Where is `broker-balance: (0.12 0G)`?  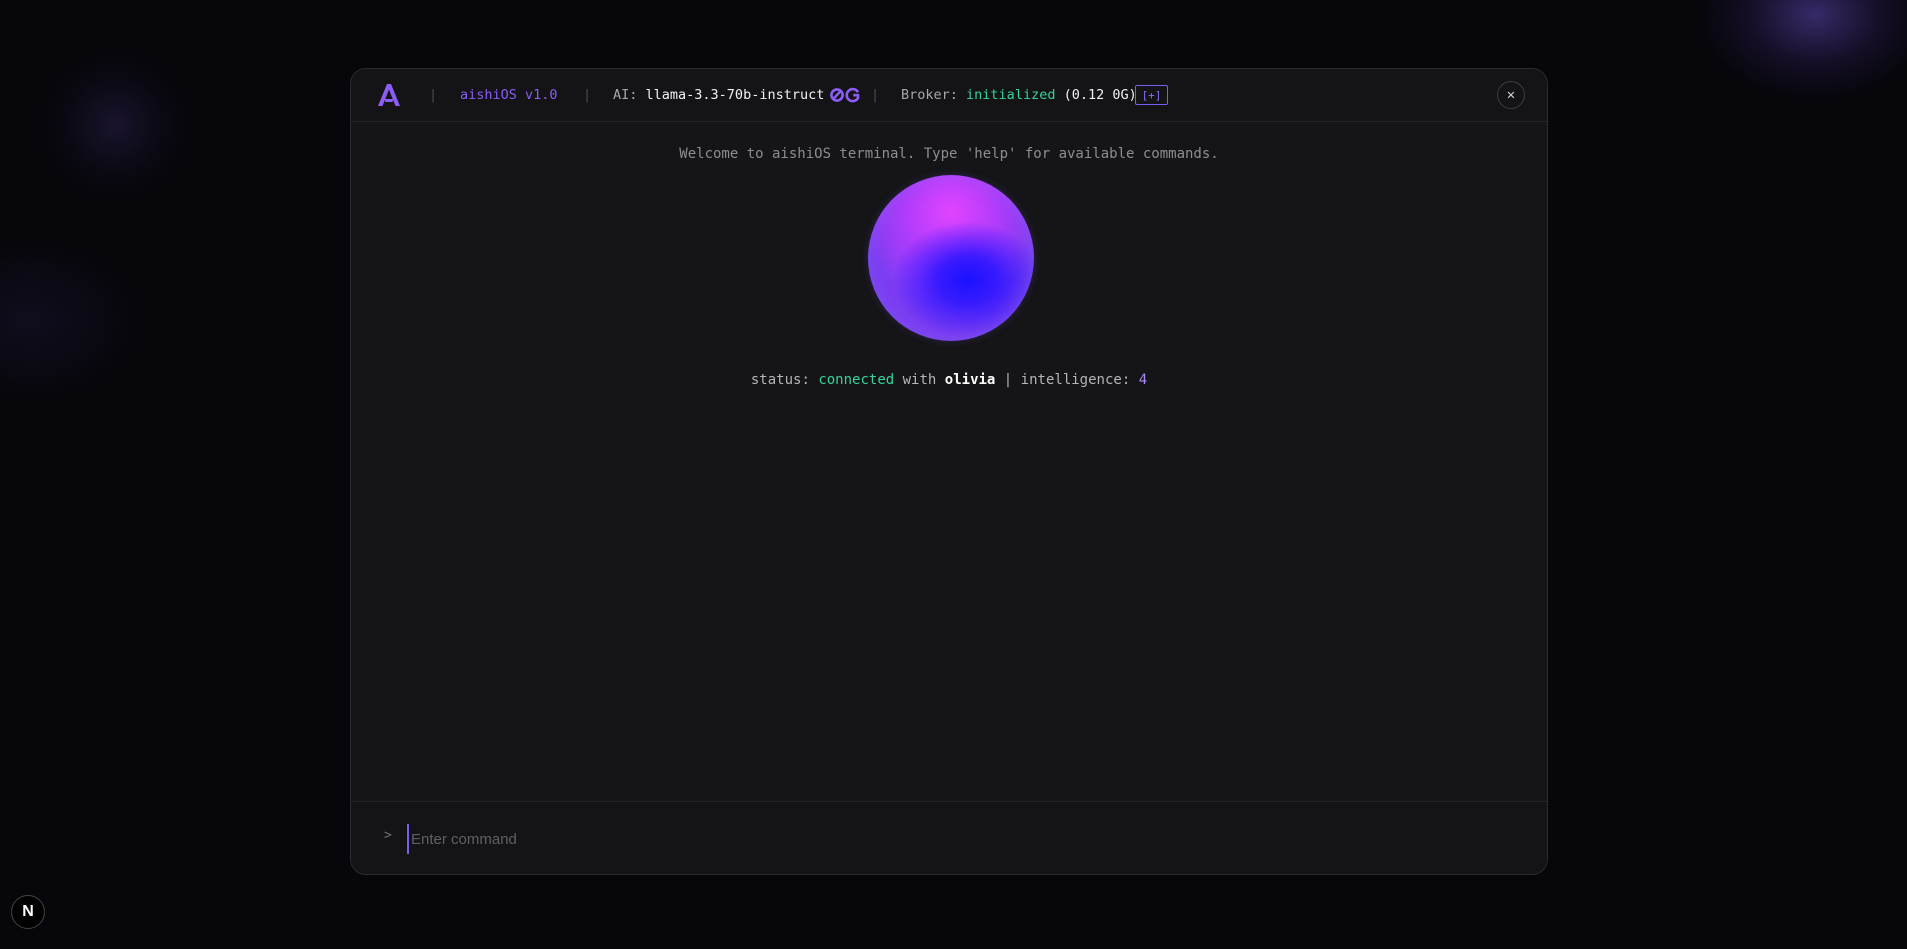
broker-balance: (0.12 0G) is located at coordinates (1100, 95).